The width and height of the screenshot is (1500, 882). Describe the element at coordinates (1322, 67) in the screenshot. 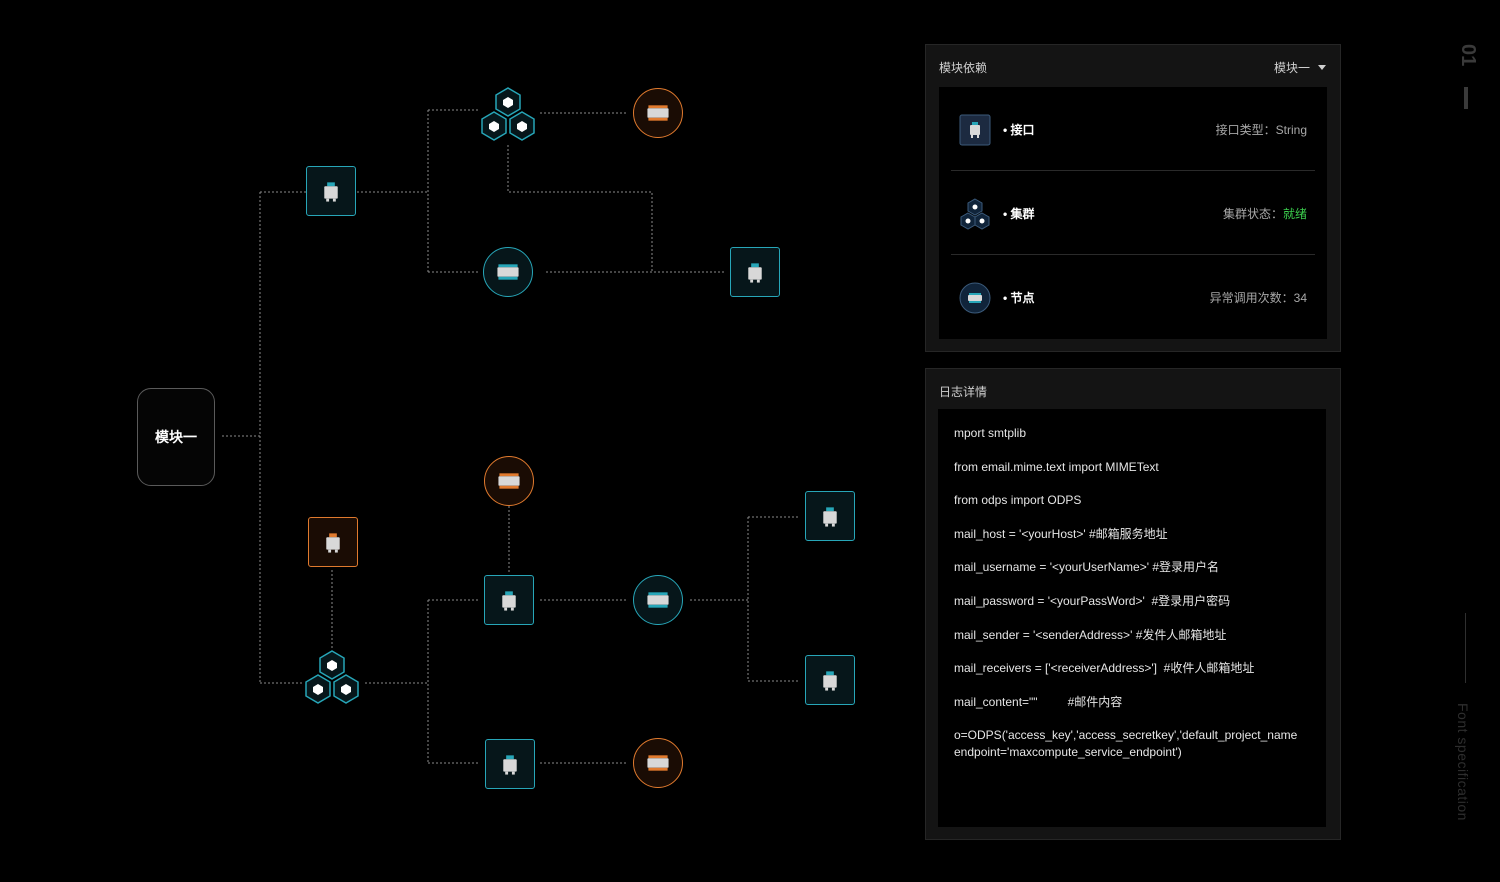

I see `chevron-down-icon` at that location.